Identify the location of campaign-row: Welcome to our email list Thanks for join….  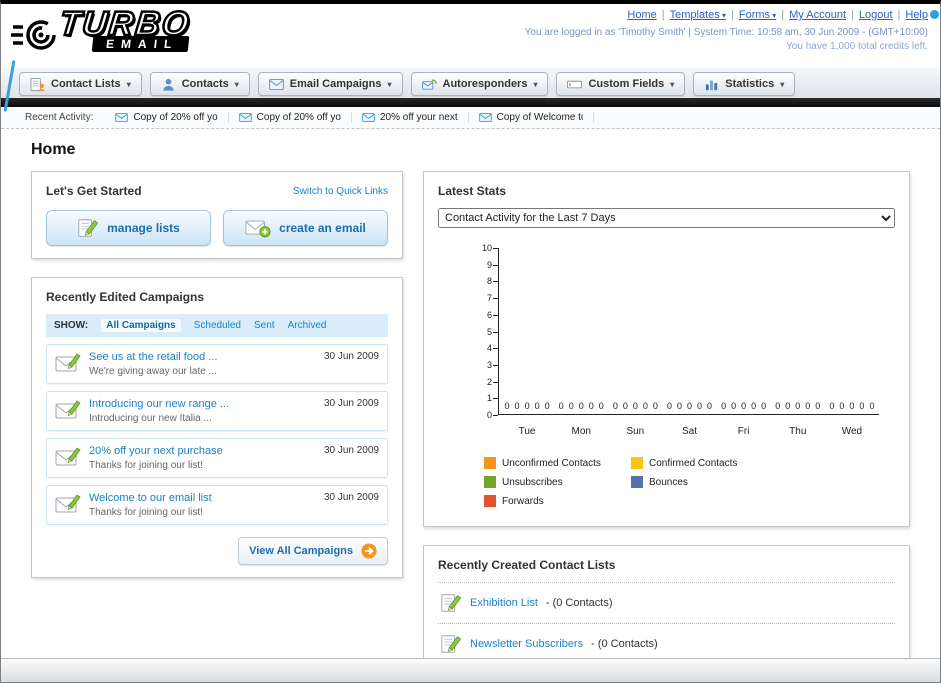
(217, 505).